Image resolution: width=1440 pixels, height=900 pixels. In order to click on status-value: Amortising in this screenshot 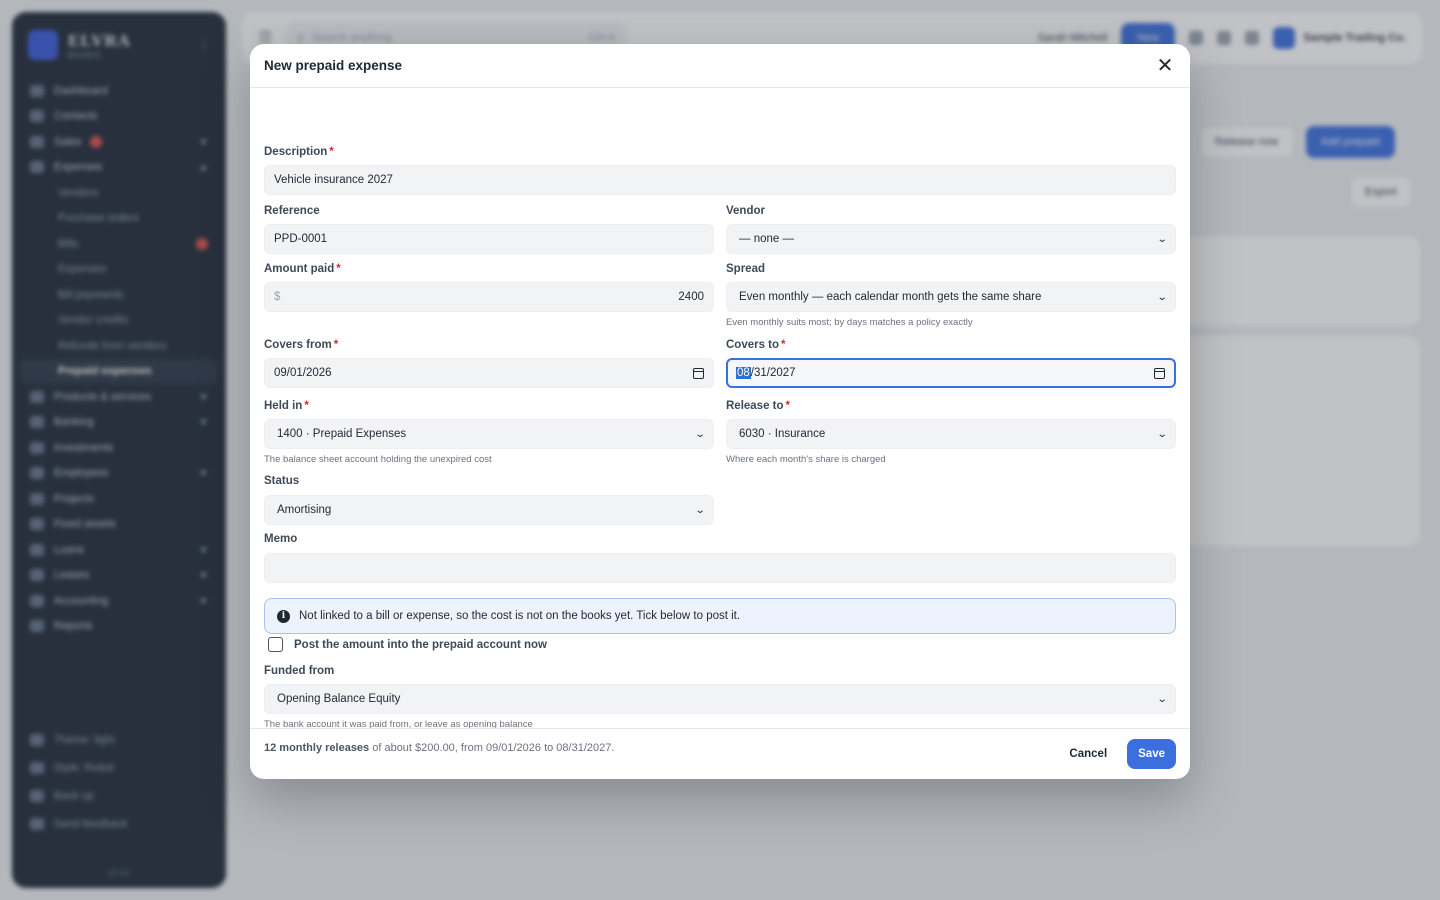, I will do `click(304, 510)`.